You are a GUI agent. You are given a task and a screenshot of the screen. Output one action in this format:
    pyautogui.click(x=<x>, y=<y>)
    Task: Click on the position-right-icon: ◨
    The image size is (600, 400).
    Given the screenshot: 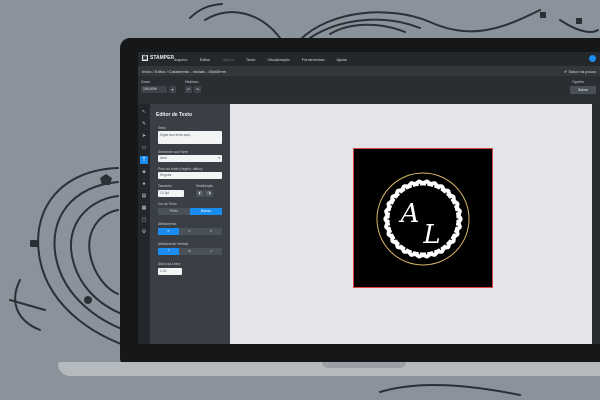 What is the action you would take?
    pyautogui.click(x=209, y=193)
    